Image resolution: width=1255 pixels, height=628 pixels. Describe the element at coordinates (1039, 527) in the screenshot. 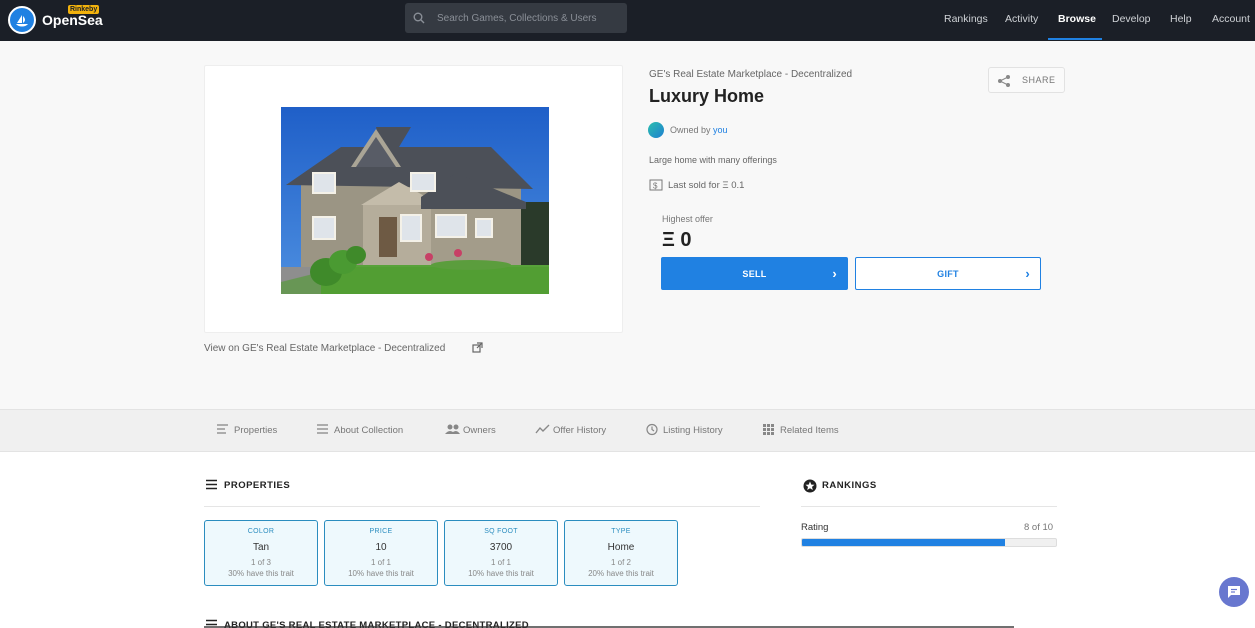

I see `ranking-value: 8 of 10` at that location.